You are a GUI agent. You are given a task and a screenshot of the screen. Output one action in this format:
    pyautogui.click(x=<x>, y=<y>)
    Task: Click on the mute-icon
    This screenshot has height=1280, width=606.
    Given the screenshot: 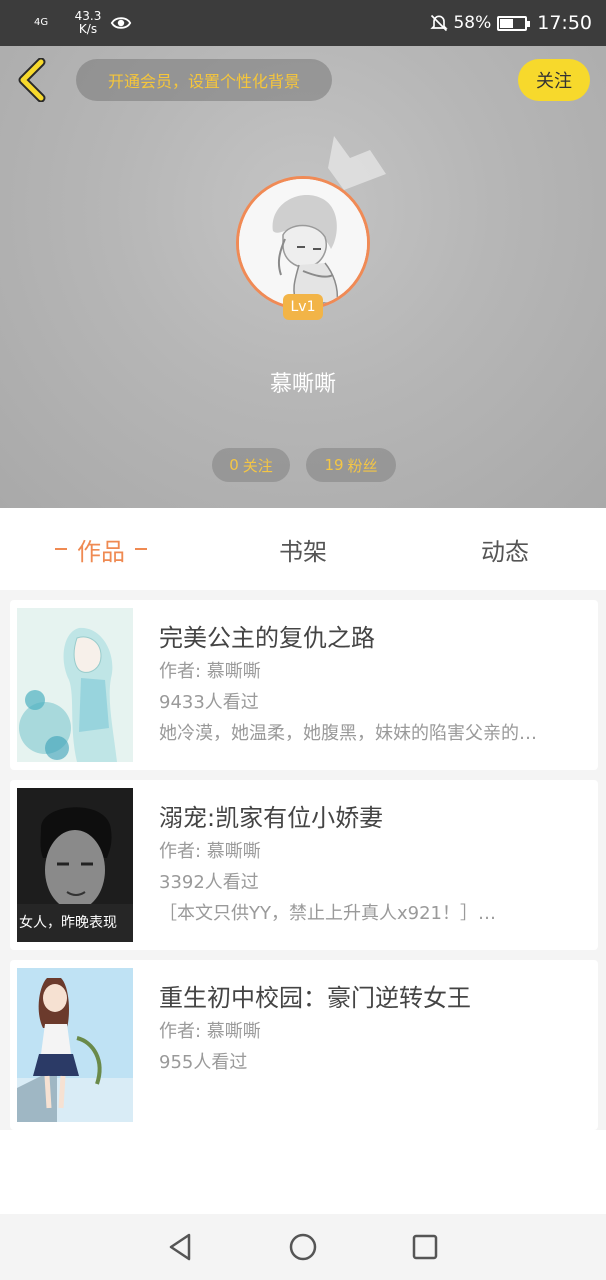 What is the action you would take?
    pyautogui.click(x=439, y=23)
    